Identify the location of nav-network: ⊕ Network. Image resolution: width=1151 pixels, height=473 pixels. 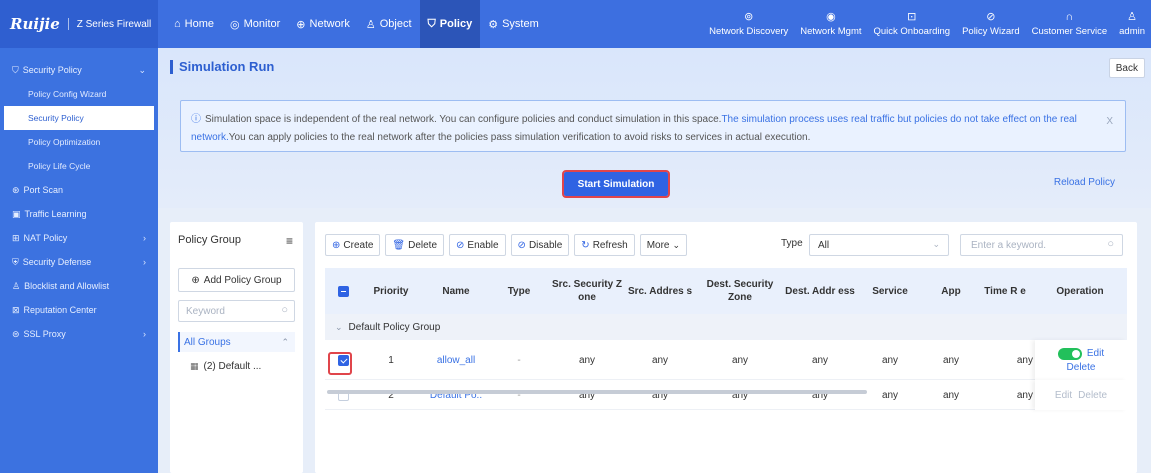
(323, 24).